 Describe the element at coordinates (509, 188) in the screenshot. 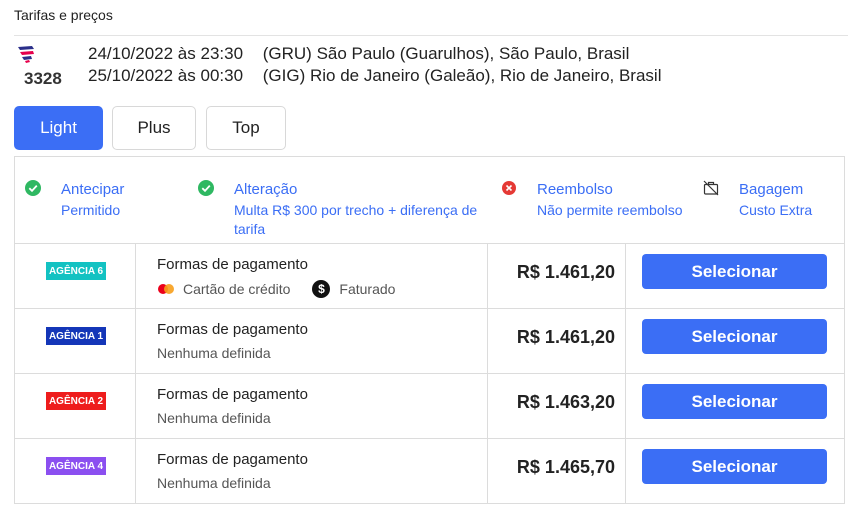

I see `x-circle-icon` at that location.